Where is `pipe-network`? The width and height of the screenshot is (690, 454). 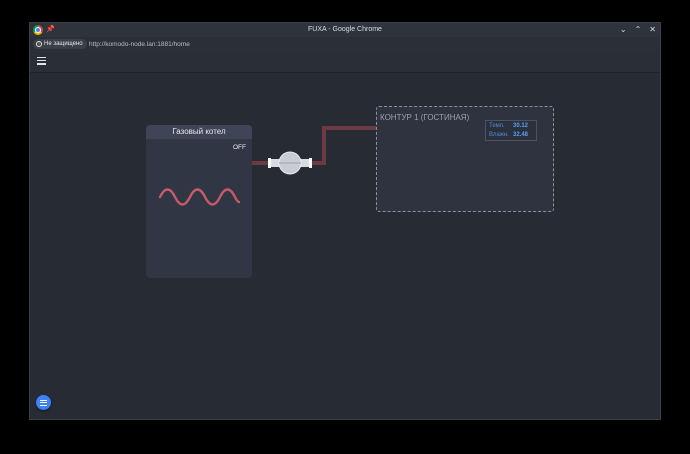
pipe-network is located at coordinates (342, 150).